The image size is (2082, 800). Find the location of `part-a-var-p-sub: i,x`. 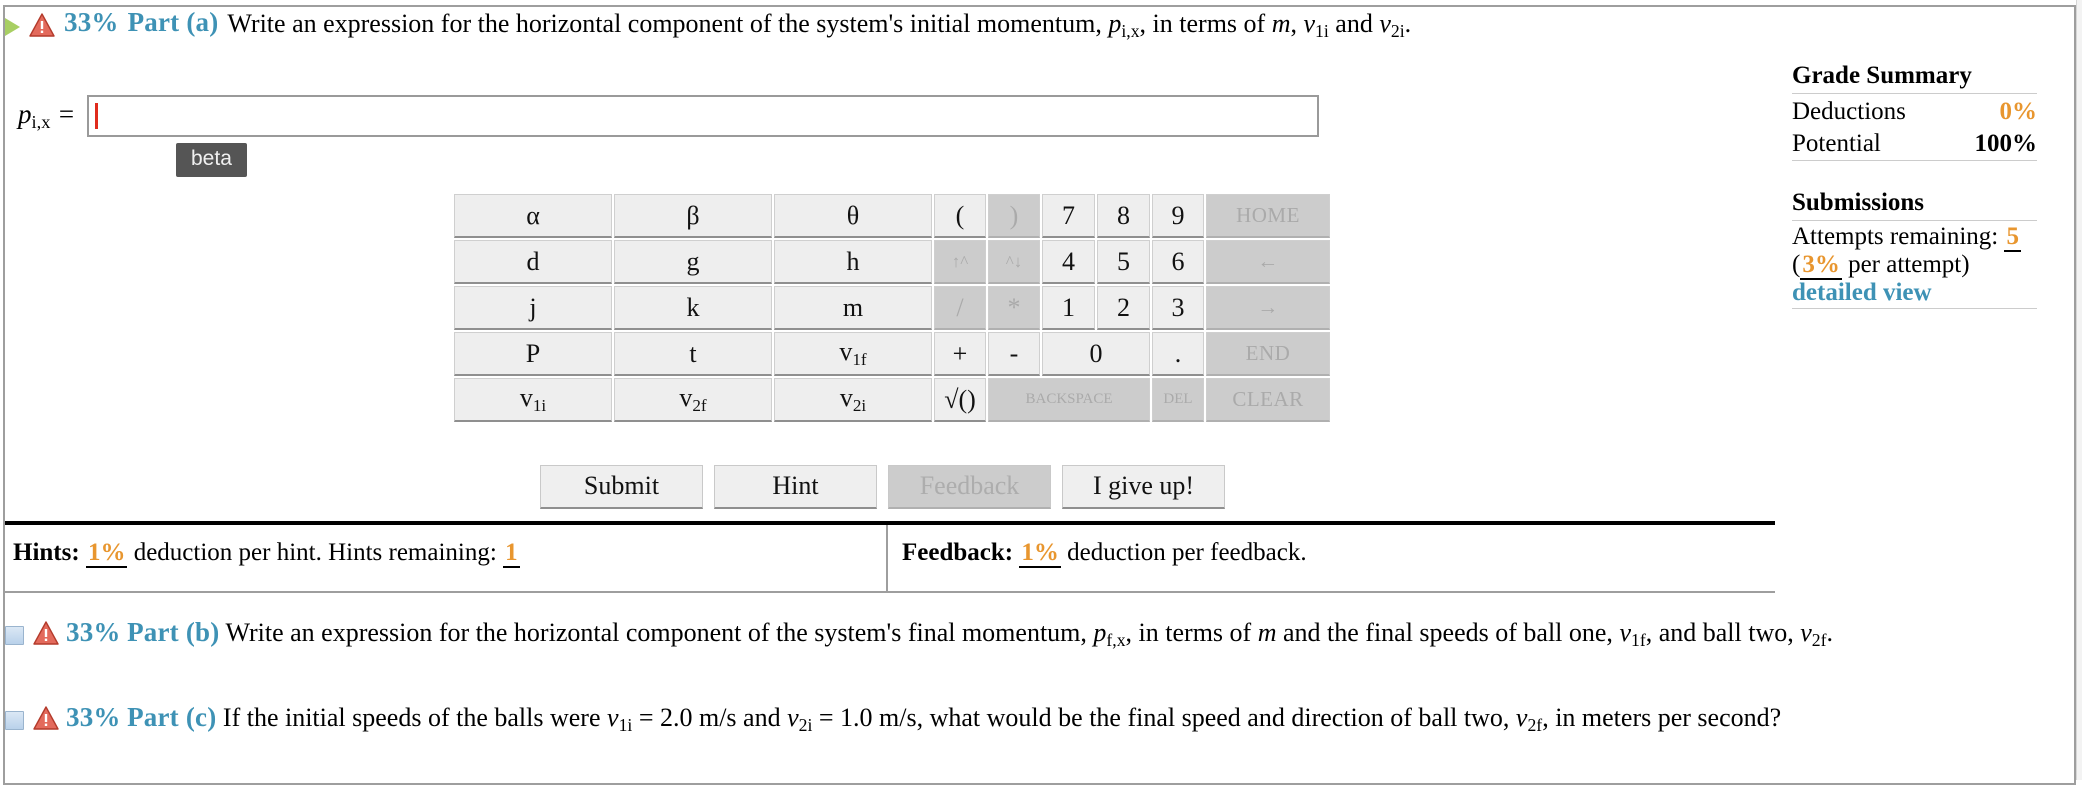

part-a-var-p-sub: i,x is located at coordinates (1130, 30).